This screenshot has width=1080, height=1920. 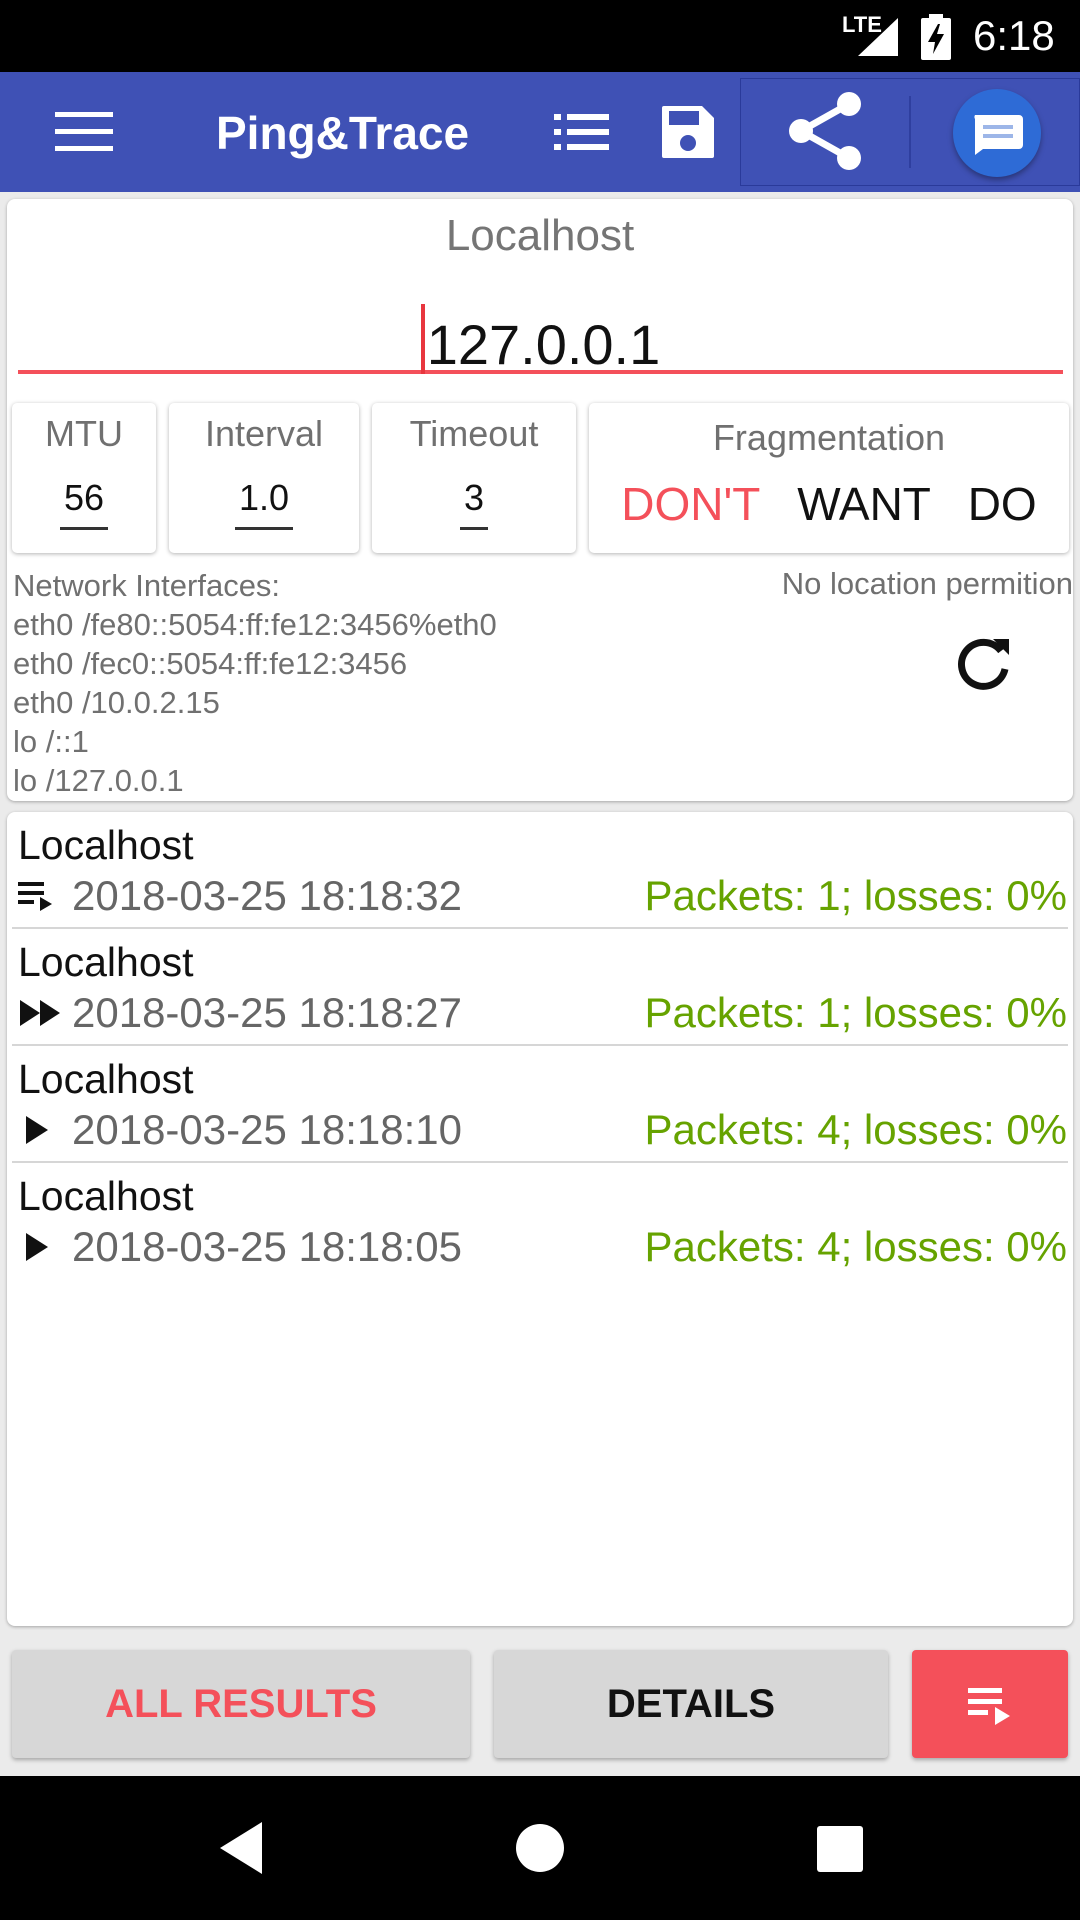 What do you see at coordinates (983, 663) in the screenshot?
I see `refresh-icon` at bounding box center [983, 663].